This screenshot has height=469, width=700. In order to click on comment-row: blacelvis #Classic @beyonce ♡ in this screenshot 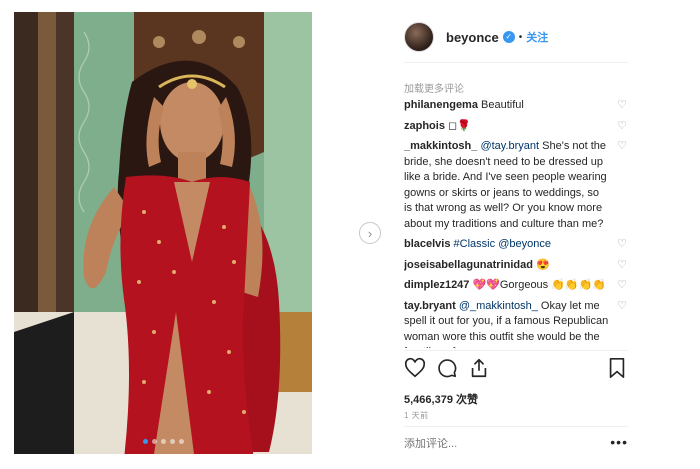, I will do `click(516, 245)`.